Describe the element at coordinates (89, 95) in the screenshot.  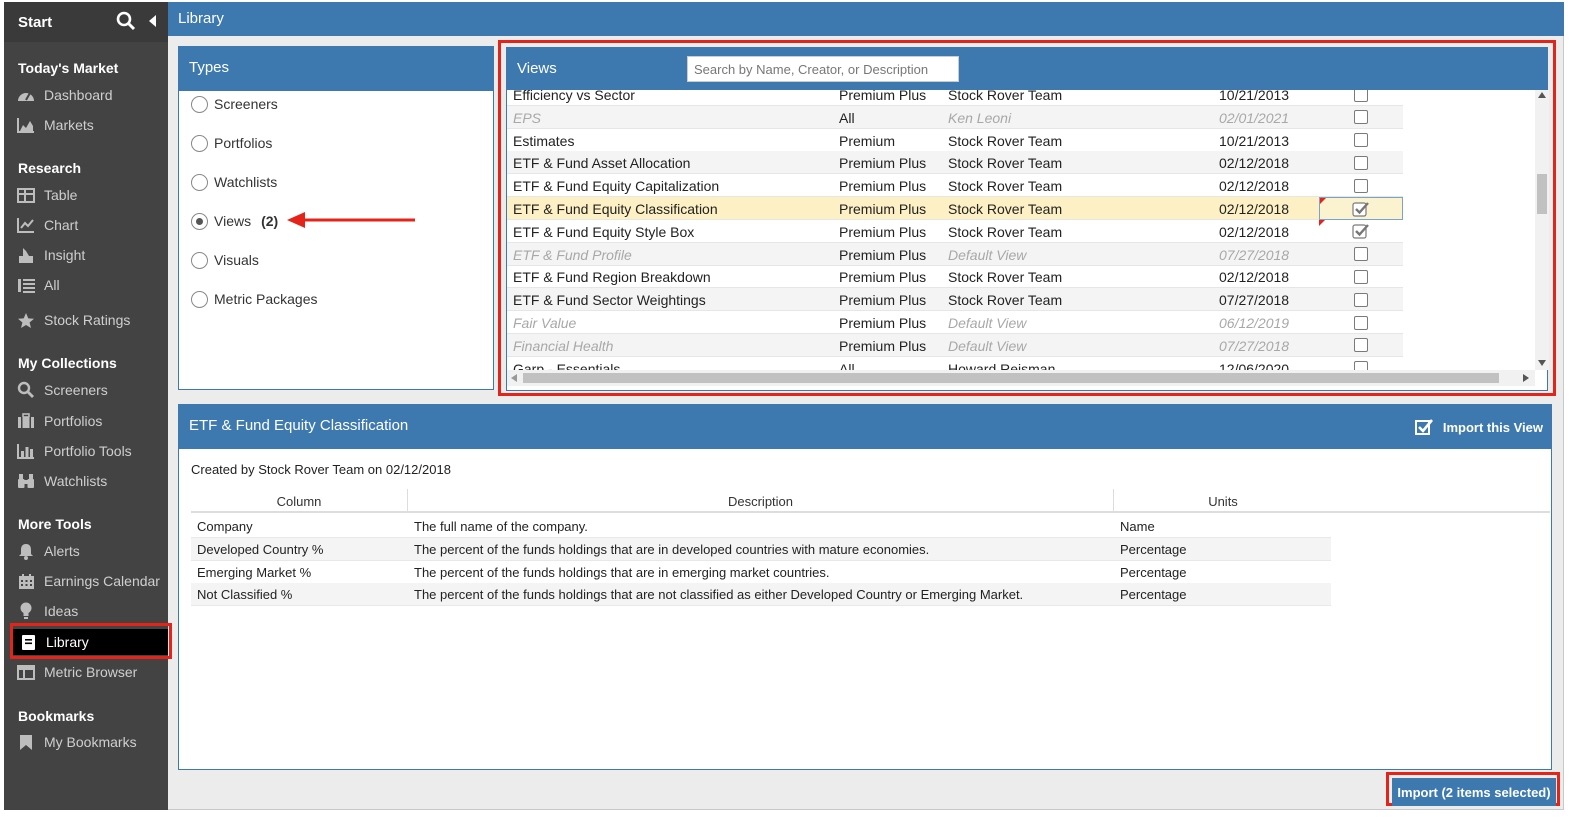
I see `sidebar-item-dashboard: Dashboard` at that location.